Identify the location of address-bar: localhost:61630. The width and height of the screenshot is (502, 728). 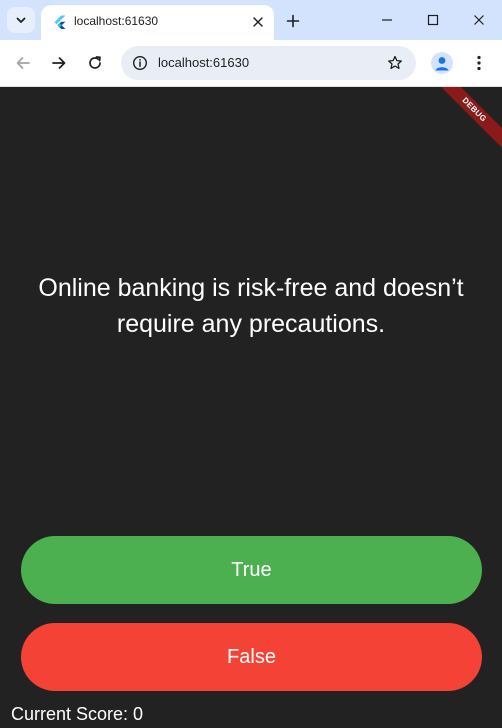
(268, 63).